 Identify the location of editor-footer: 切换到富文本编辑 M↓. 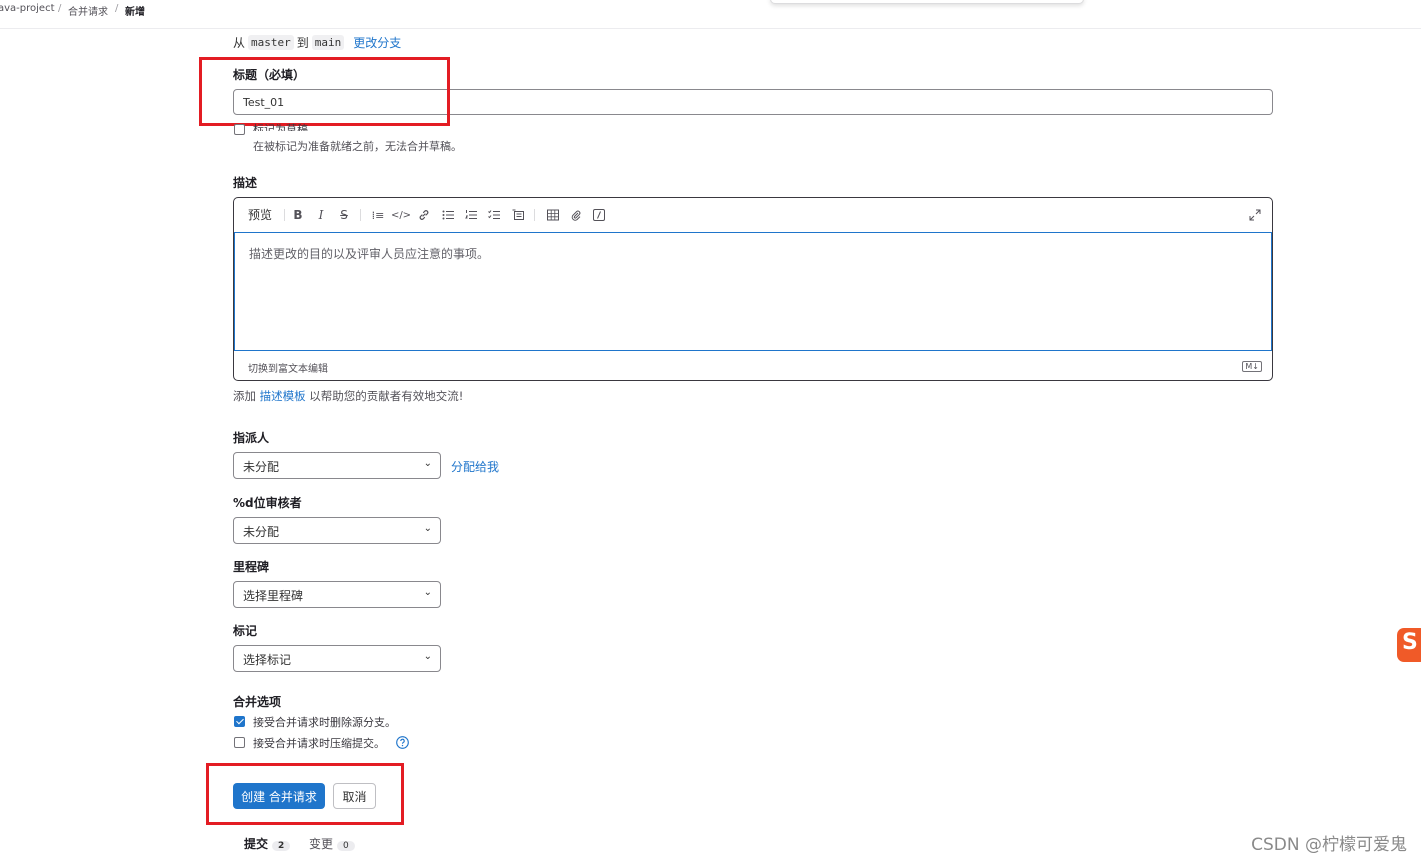
(753, 366).